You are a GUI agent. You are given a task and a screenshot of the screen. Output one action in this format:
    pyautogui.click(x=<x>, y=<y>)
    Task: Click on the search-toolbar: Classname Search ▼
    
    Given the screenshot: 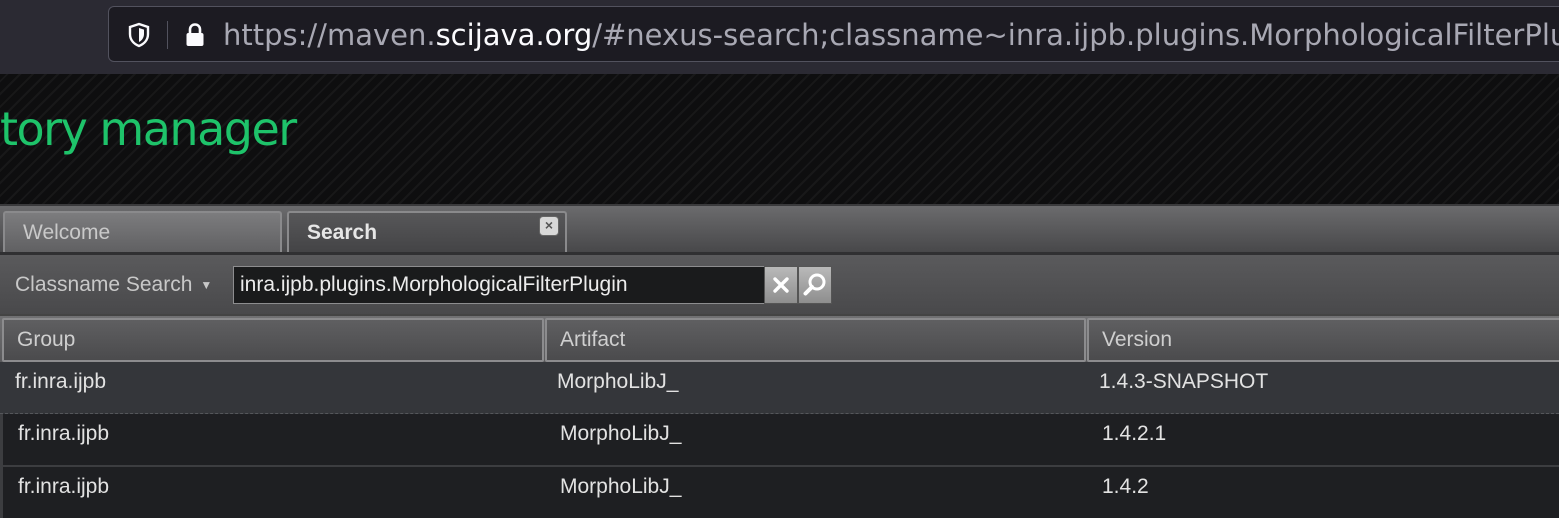 What is the action you would take?
    pyautogui.click(x=779, y=283)
    